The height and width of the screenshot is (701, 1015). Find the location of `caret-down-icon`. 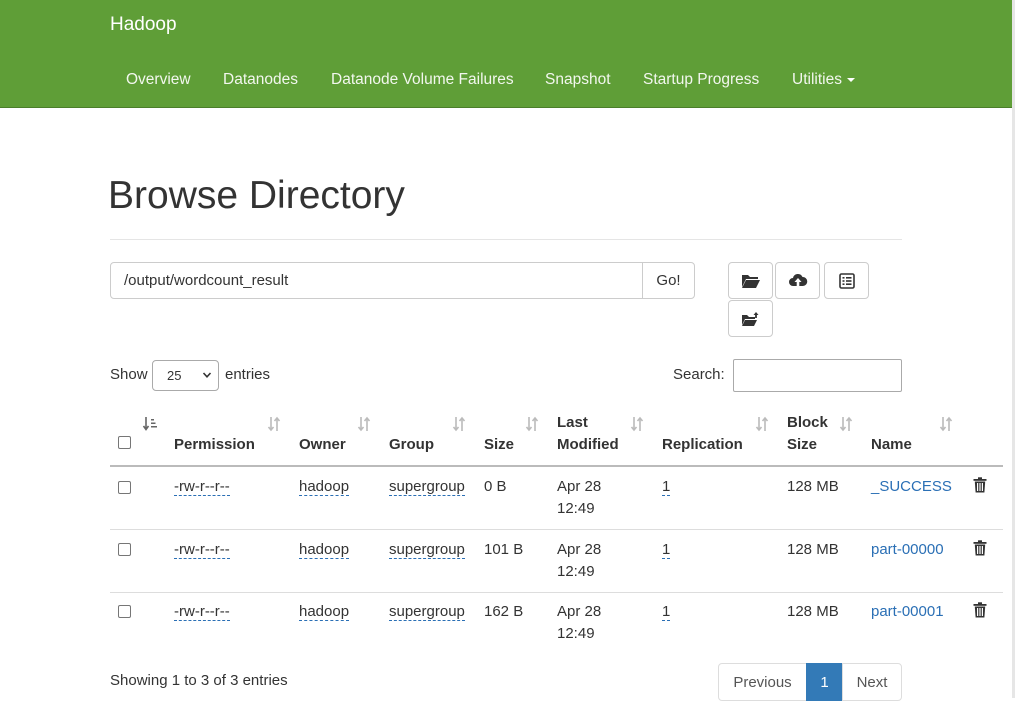

caret-down-icon is located at coordinates (850, 79).